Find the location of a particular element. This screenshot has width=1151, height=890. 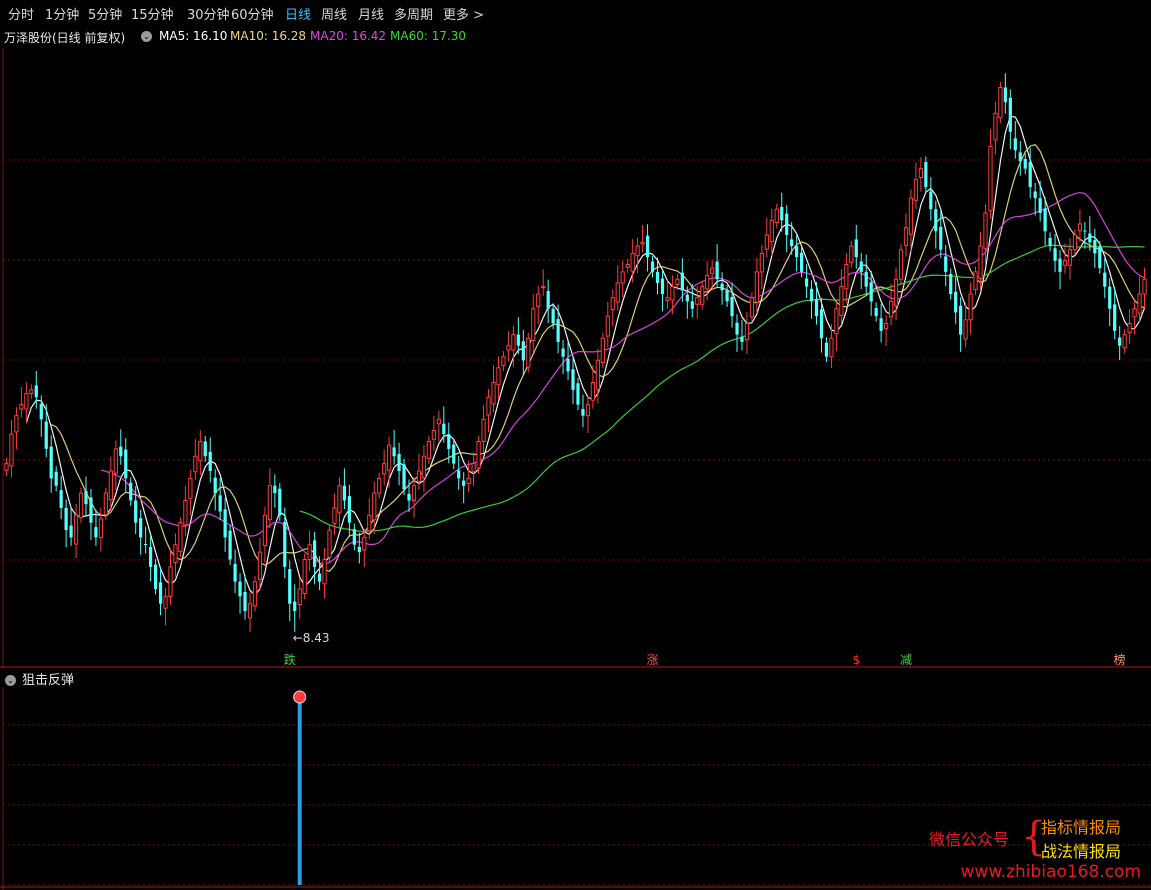

timeframe-tab-4: 30分钟 is located at coordinates (208, 13).